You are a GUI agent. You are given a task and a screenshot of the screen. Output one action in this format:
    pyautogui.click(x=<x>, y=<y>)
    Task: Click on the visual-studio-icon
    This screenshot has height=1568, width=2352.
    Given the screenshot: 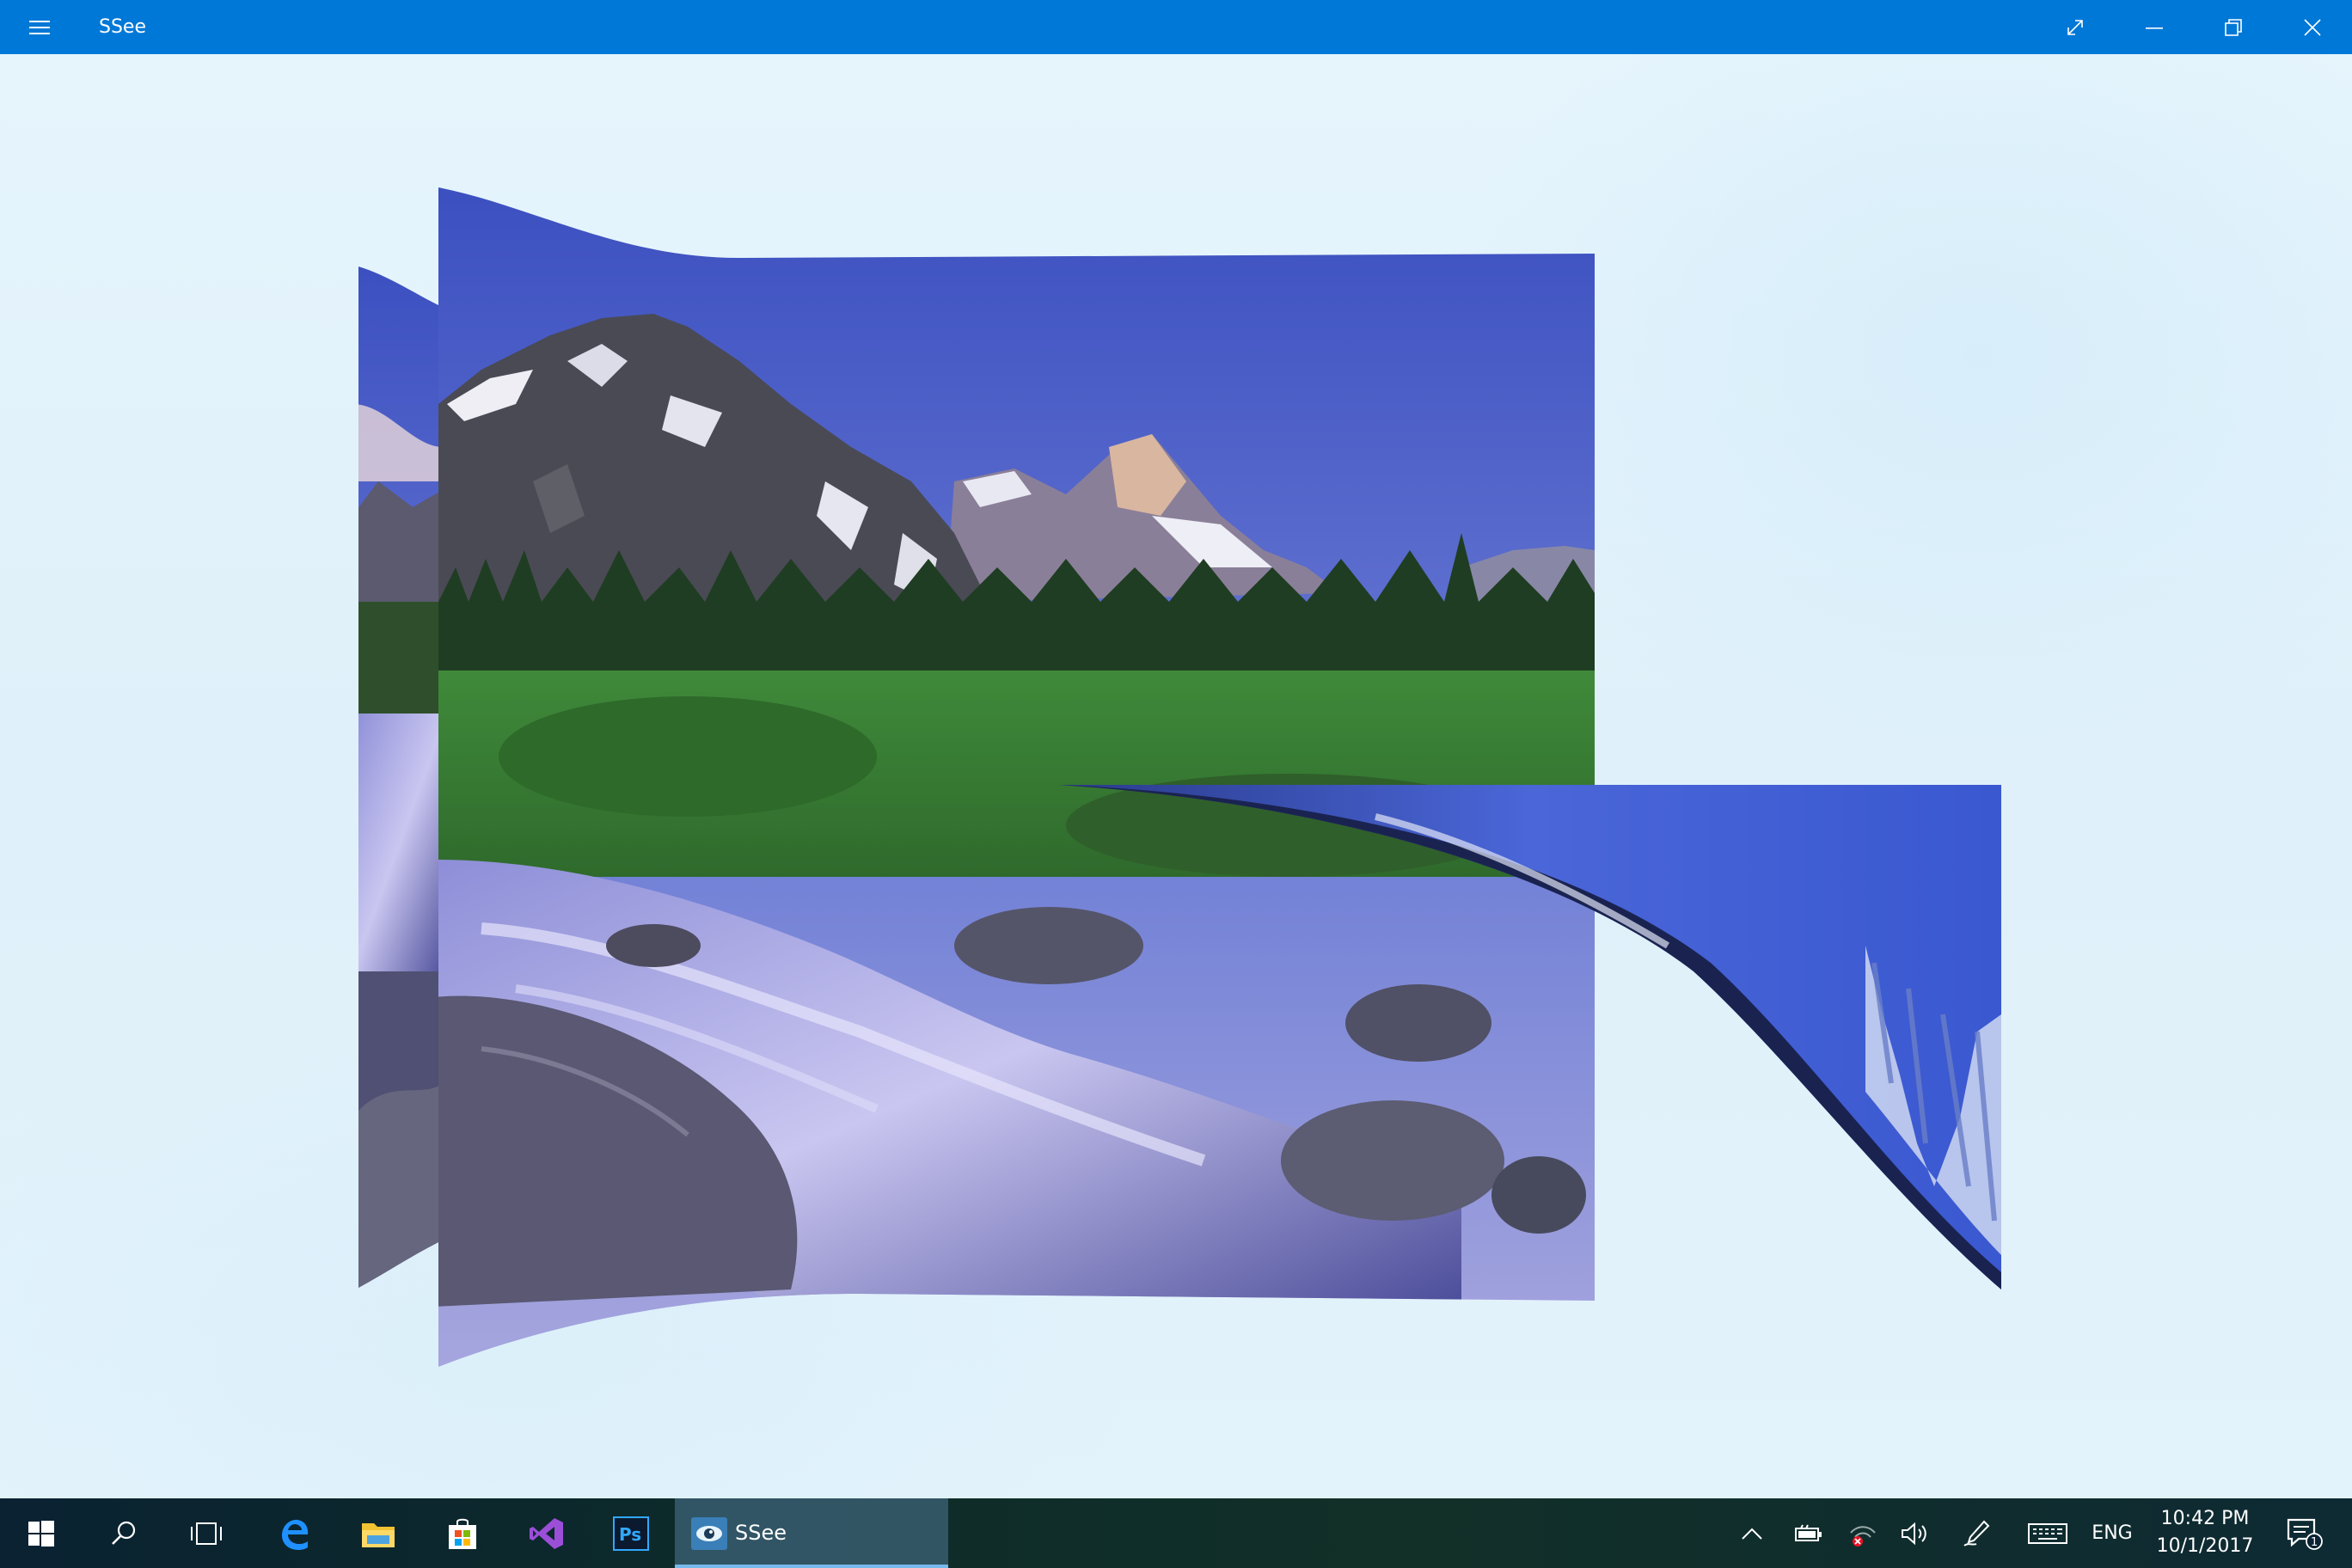 What is the action you would take?
    pyautogui.click(x=546, y=1533)
    